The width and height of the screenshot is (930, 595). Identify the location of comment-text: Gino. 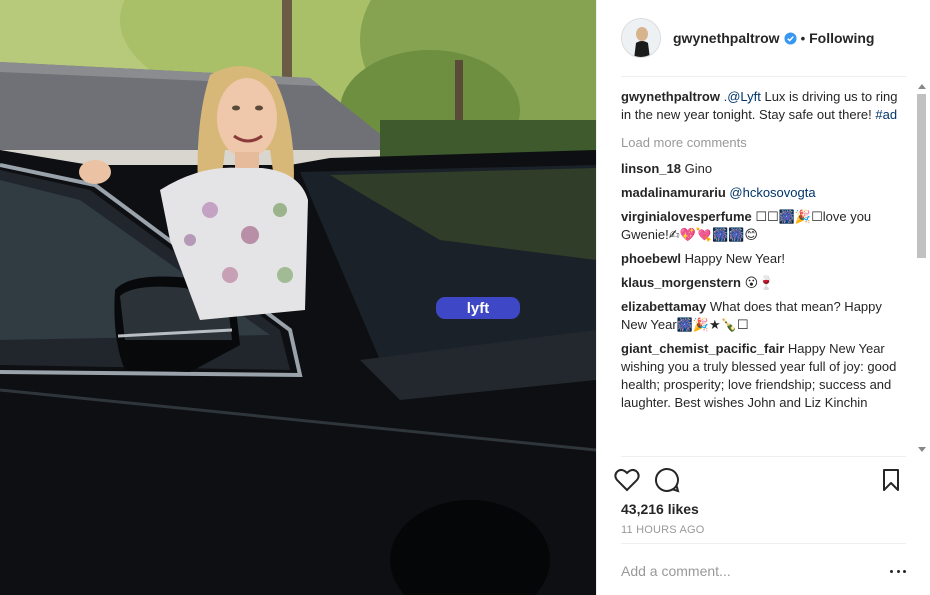
(698, 168).